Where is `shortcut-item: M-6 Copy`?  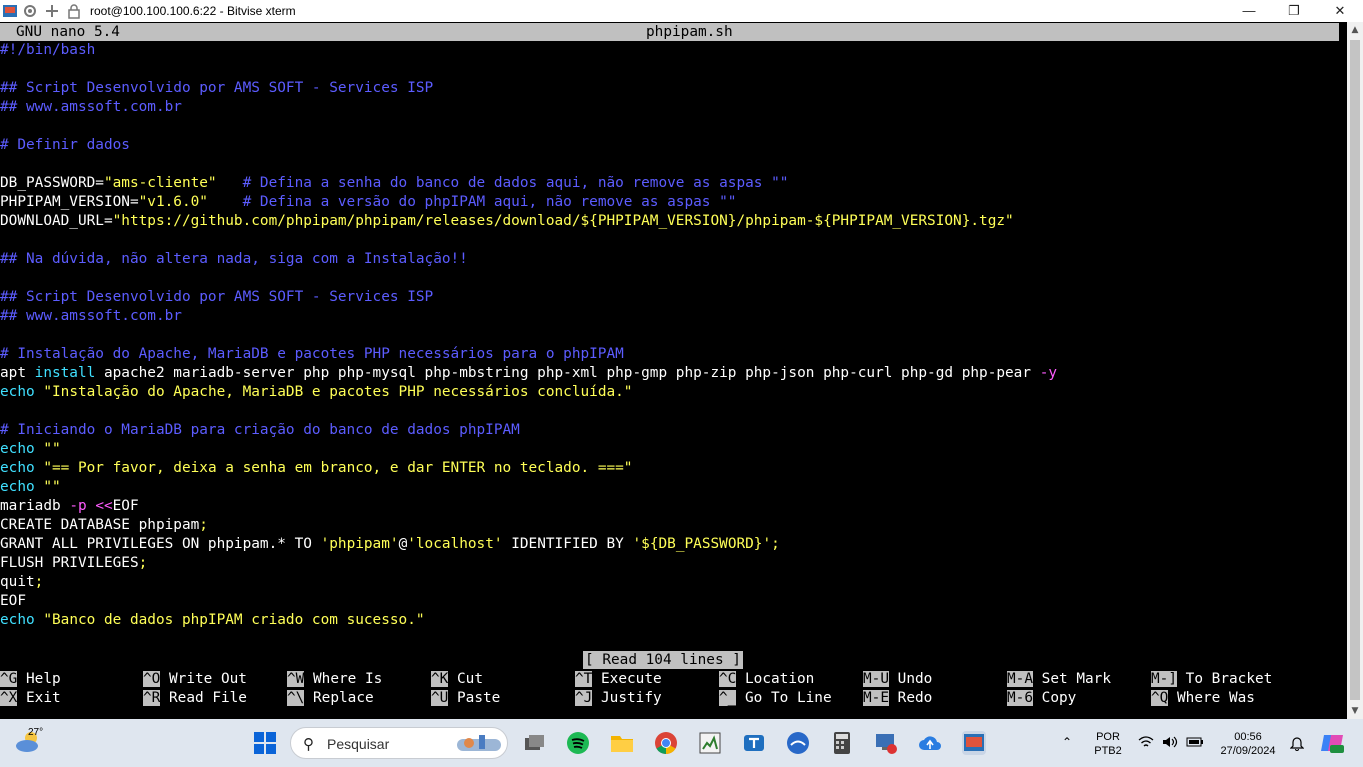
shortcut-item: M-6 Copy is located at coordinates (1041, 698).